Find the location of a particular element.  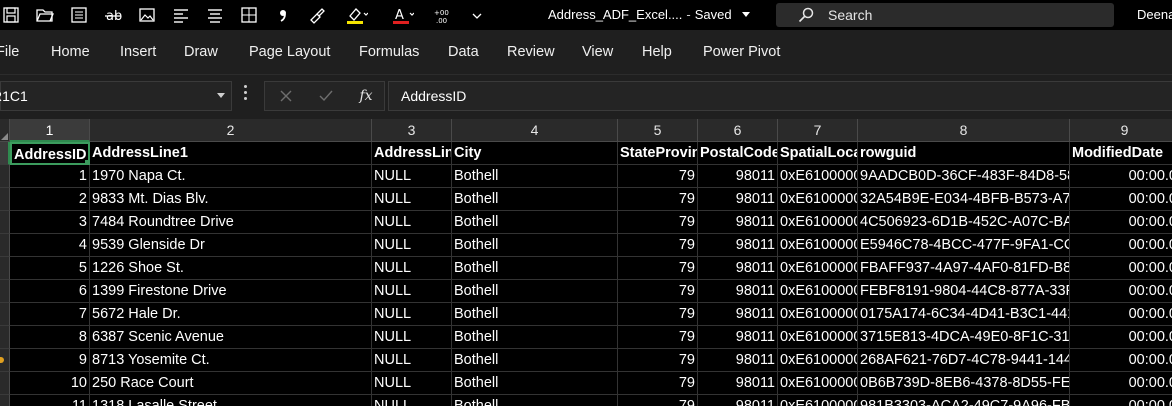

cell-address-line1: 250 Race Court is located at coordinates (231, 383).